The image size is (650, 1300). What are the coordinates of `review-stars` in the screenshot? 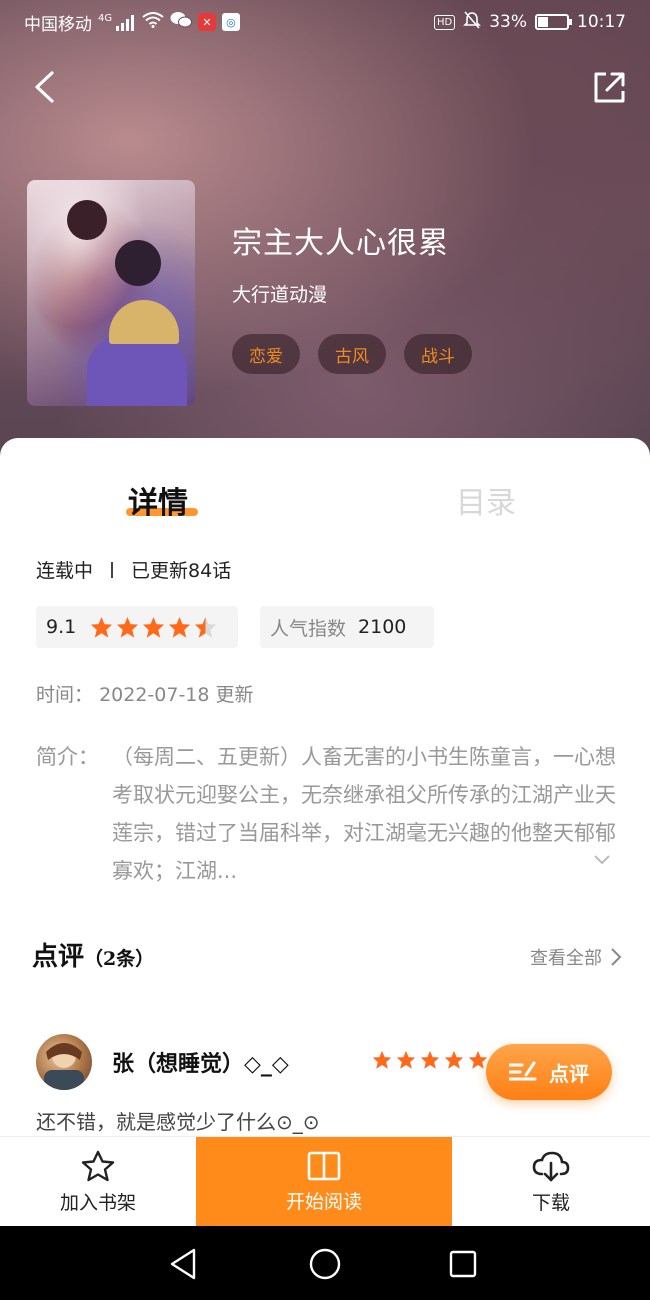 It's located at (430, 1060).